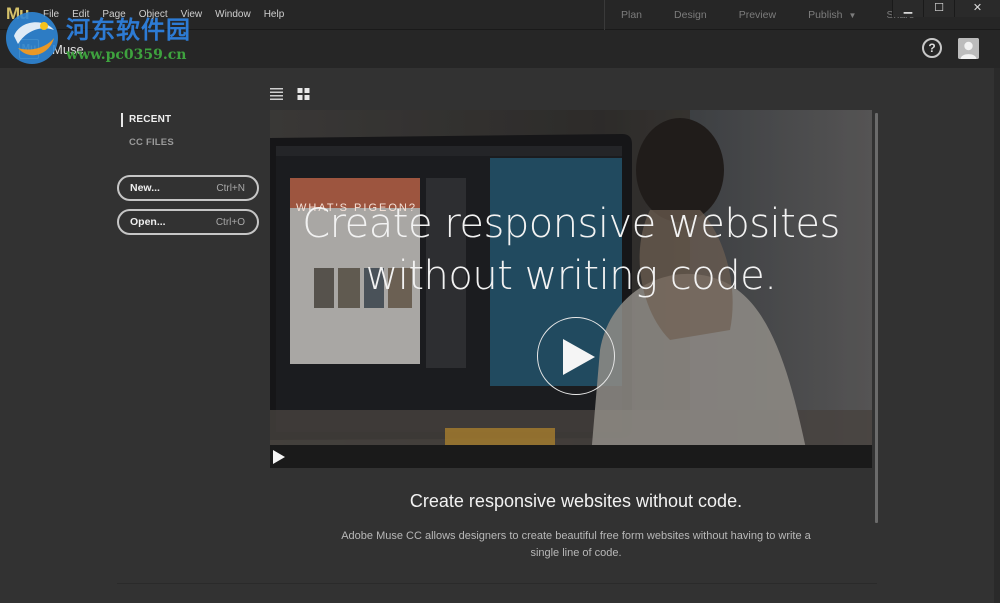  What do you see at coordinates (907, 8) in the screenshot?
I see `minimize-button: ▁` at bounding box center [907, 8].